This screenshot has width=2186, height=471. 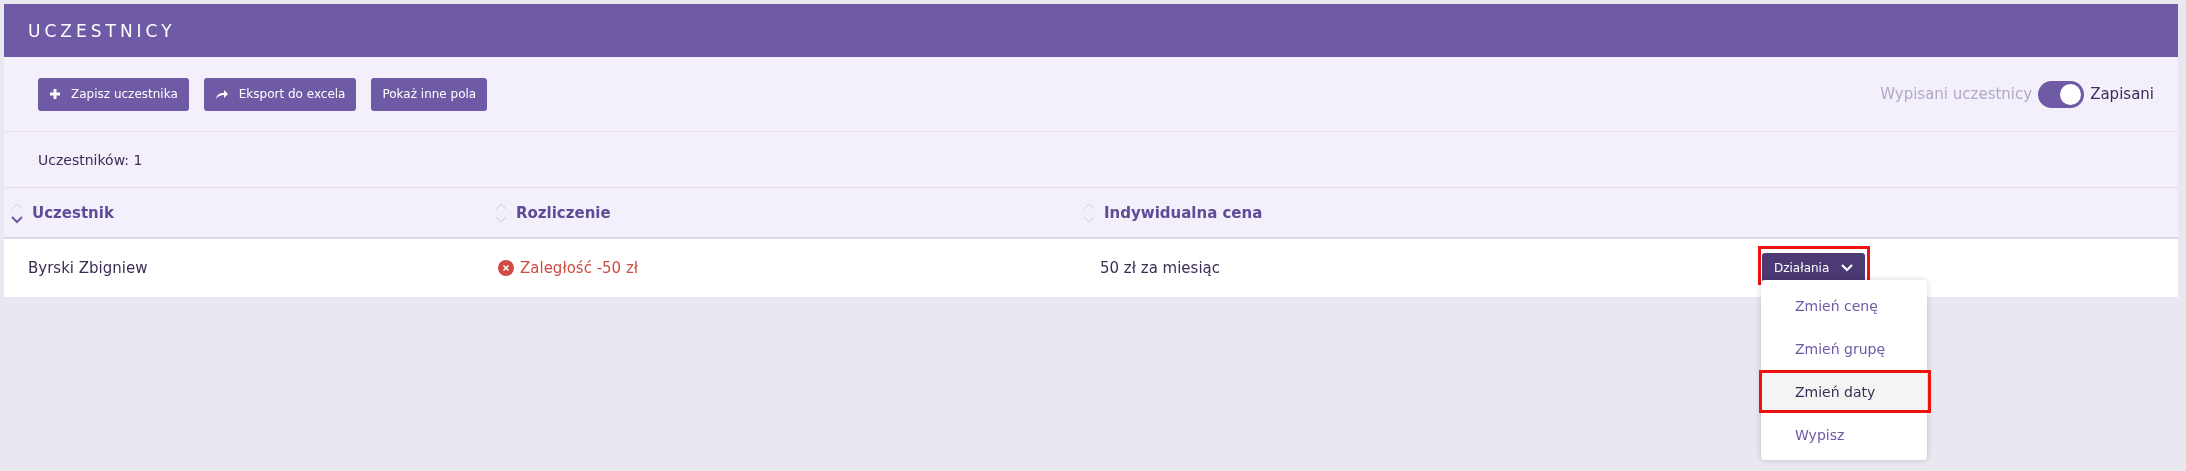 What do you see at coordinates (102, 30) in the screenshot?
I see `panel-title: UCZESTNICY` at bounding box center [102, 30].